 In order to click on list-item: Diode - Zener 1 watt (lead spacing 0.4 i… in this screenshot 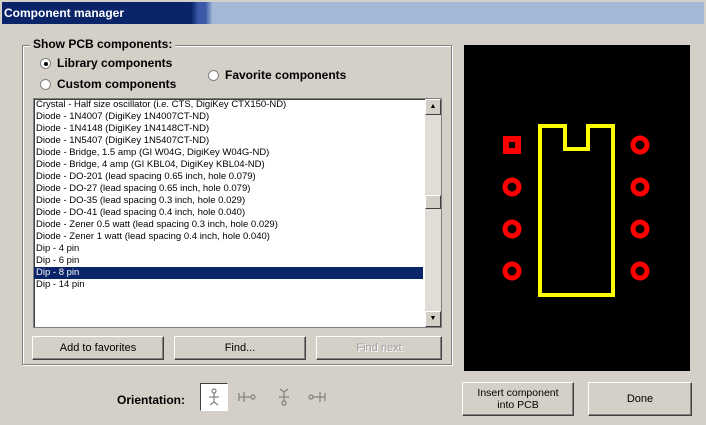, I will do `click(228, 237)`.